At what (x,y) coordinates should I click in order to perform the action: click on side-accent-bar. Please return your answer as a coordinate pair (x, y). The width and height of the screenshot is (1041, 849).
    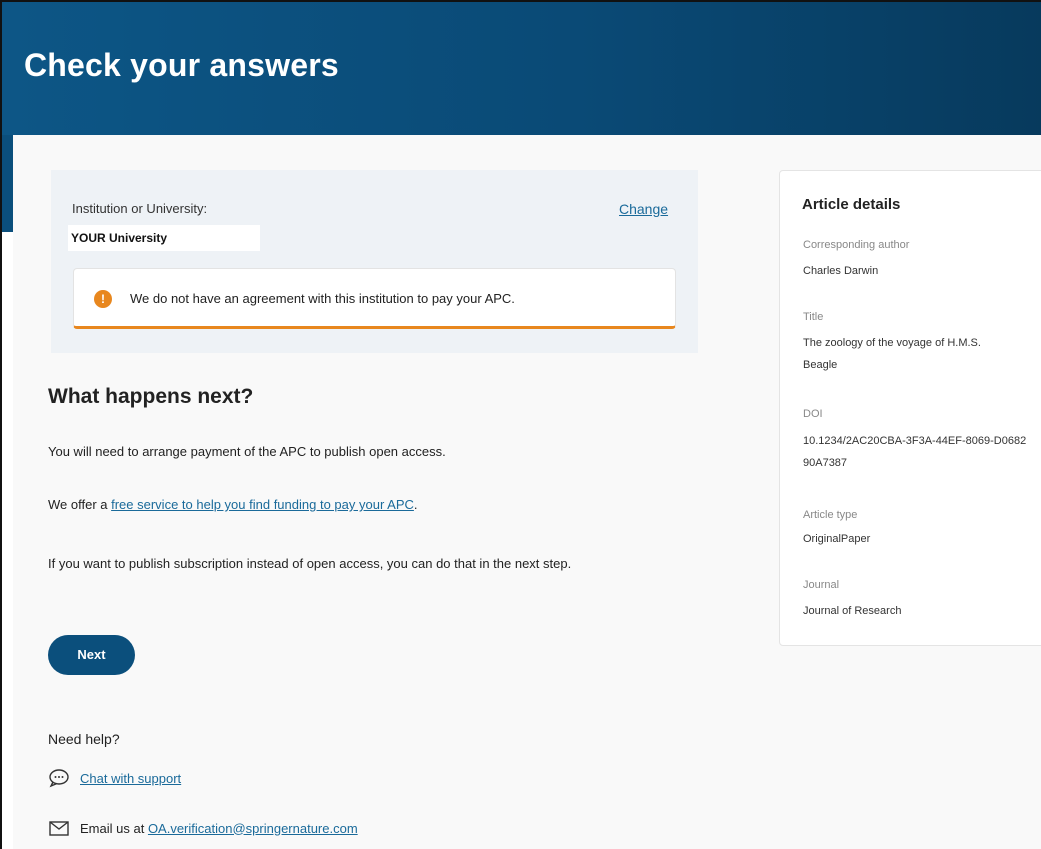
    Looking at the image, I should click on (7, 183).